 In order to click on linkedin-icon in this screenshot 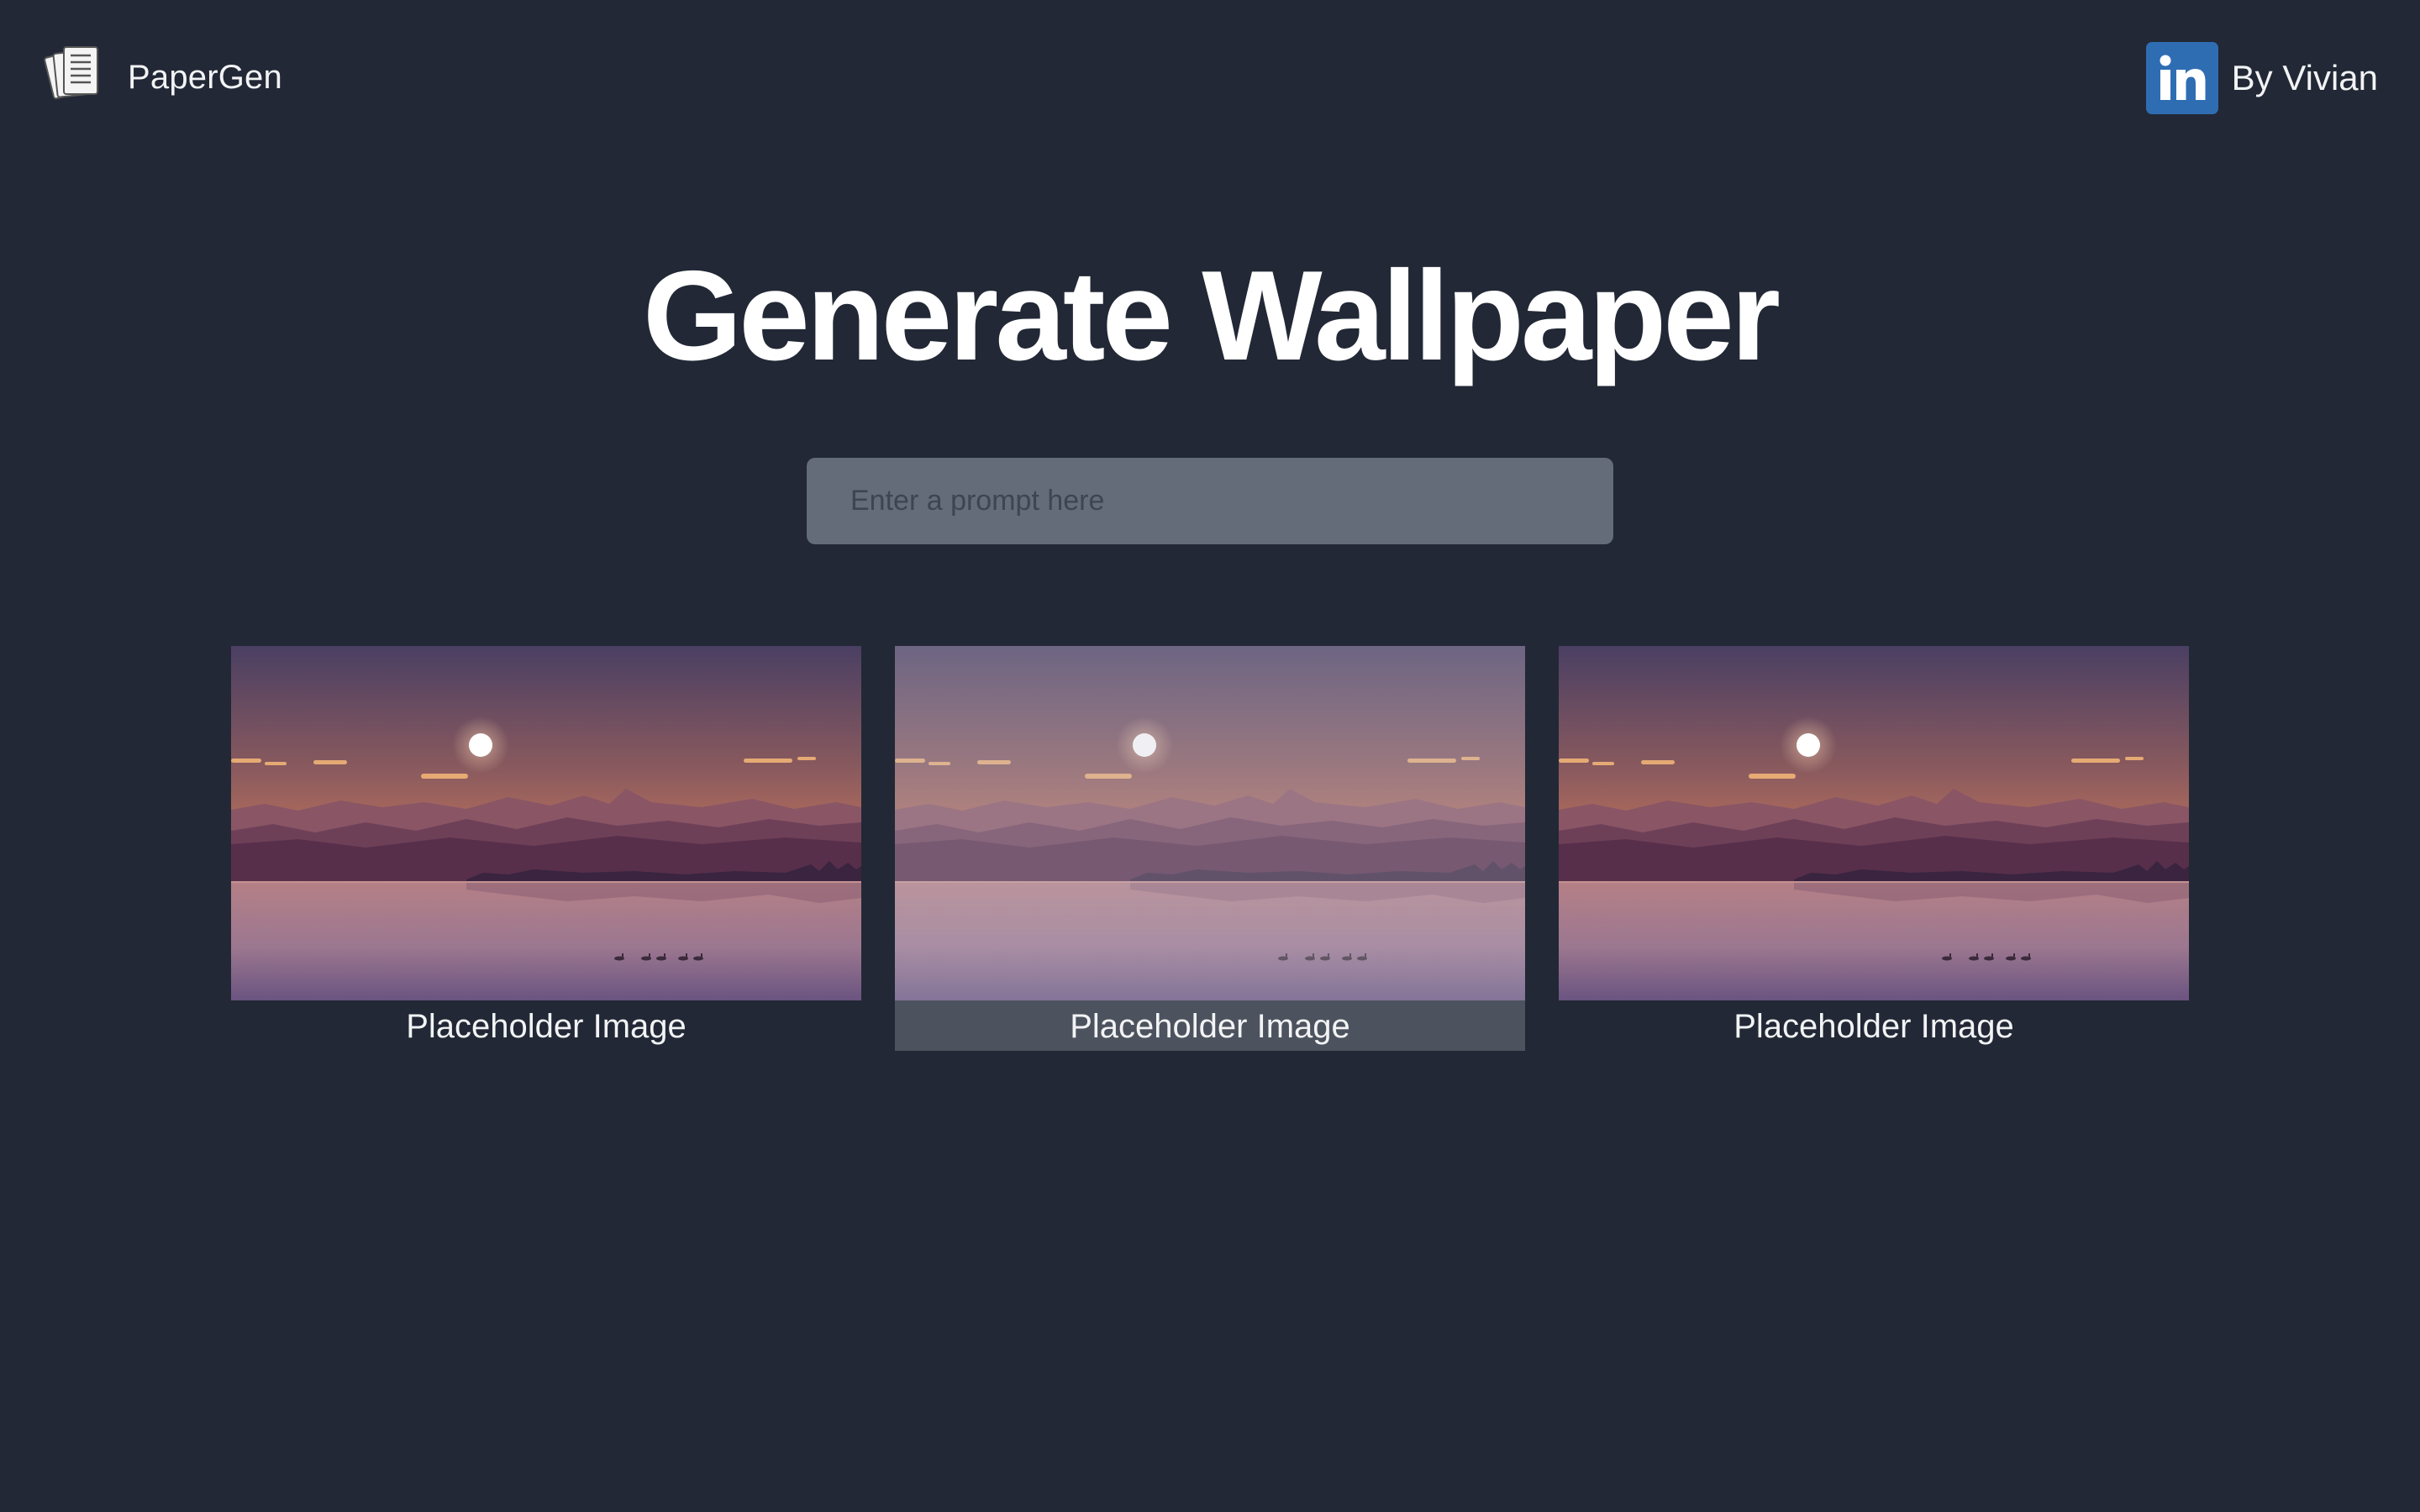, I will do `click(2181, 78)`.